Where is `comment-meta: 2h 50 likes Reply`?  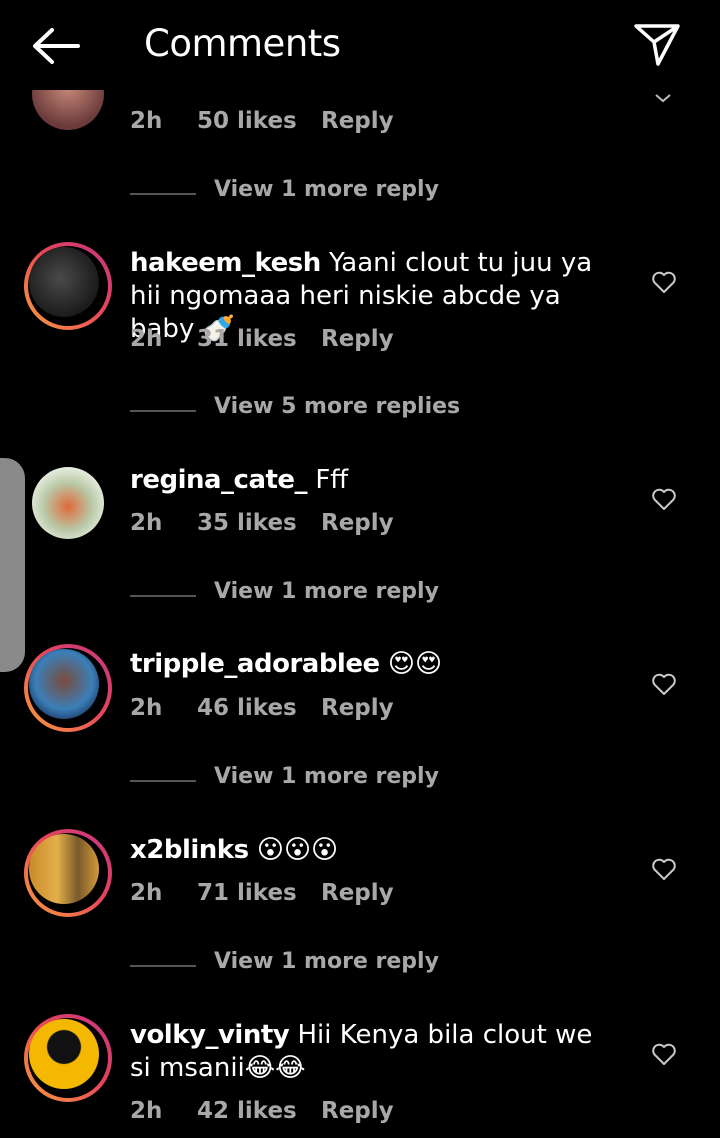 comment-meta: 2h 50 likes Reply is located at coordinates (262, 121).